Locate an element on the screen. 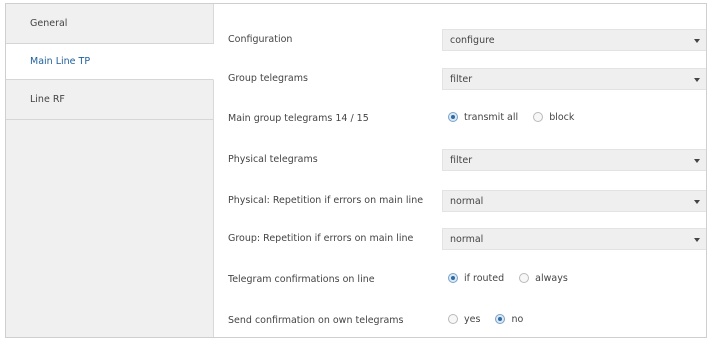 This screenshot has height=341, width=711. telegram-confirmations-radio-group: if routed always is located at coordinates (514, 278).